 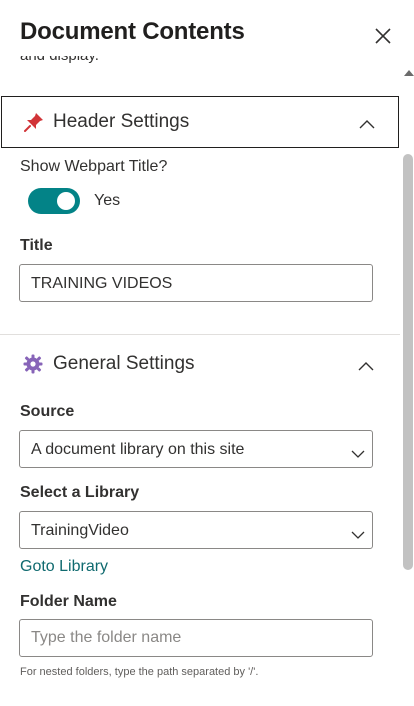 What do you see at coordinates (138, 449) in the screenshot?
I see `source-value: A document library on this site` at bounding box center [138, 449].